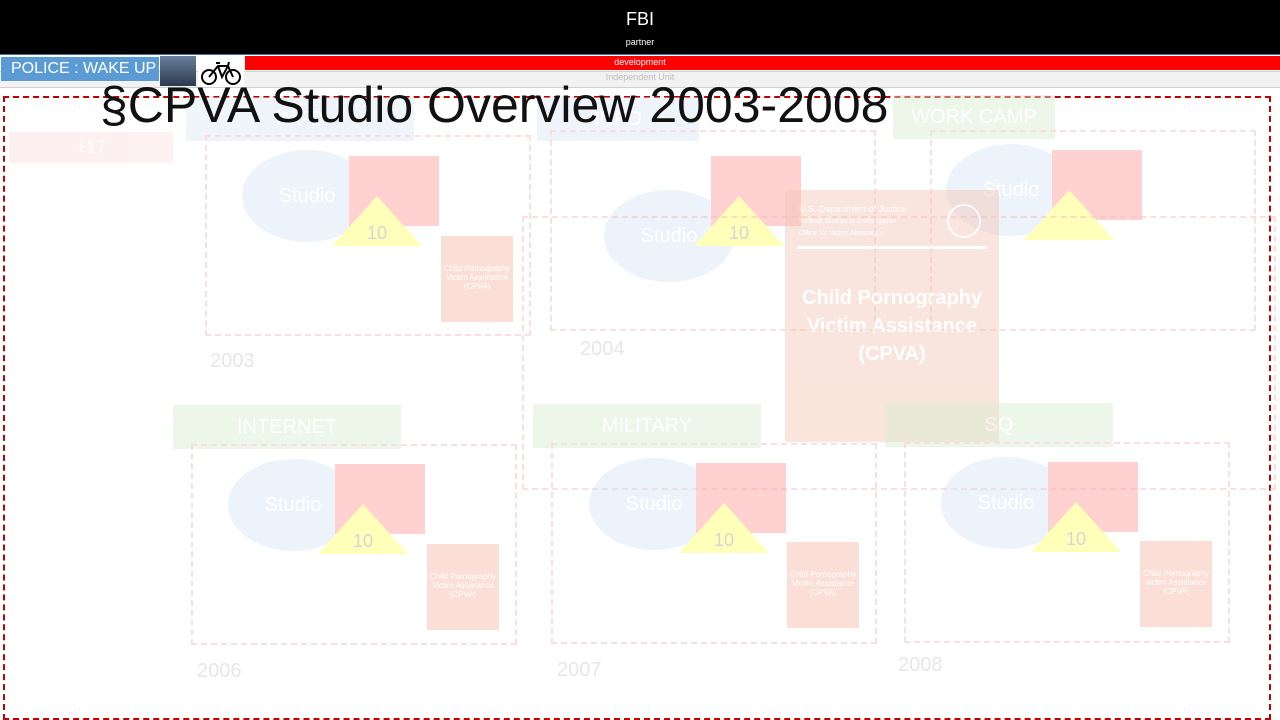 The height and width of the screenshot is (720, 1280). I want to click on cover-header-line-3: Office for Victim Assistance, so click(841, 233).